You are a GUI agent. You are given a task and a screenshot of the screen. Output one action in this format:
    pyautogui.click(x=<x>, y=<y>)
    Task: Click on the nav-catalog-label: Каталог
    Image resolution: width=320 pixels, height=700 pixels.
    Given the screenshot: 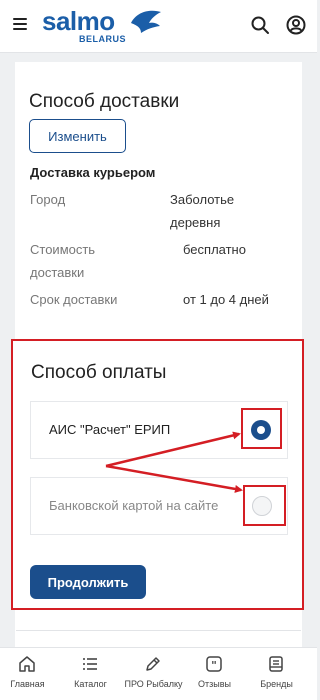 What is the action you would take?
    pyautogui.click(x=90, y=684)
    